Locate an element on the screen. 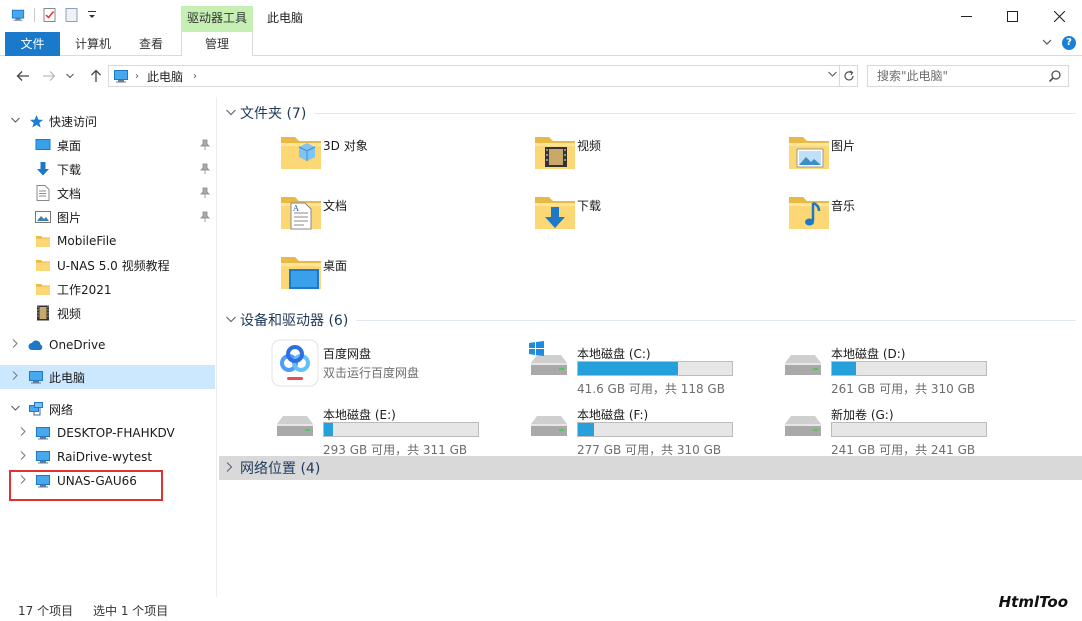 The height and width of the screenshot is (621, 1082). folder-music: 音乐 is located at coordinates (910, 215).